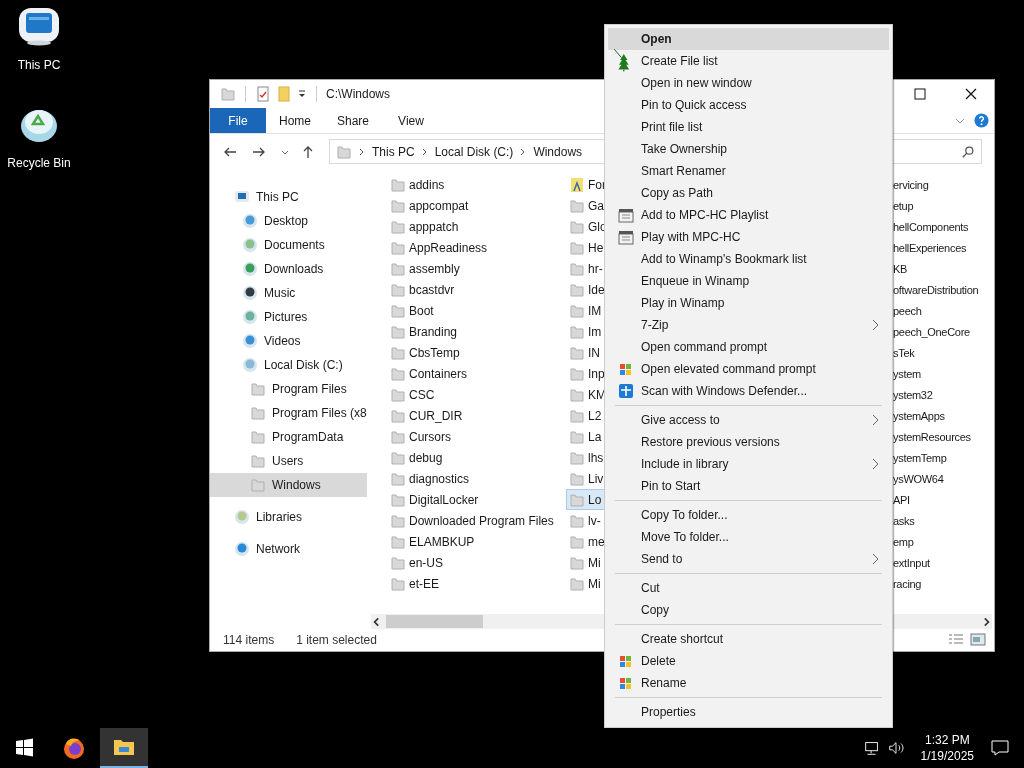 Image resolution: width=1024 pixels, height=768 pixels. I want to click on selection-count: 1 item selected, so click(336, 640).